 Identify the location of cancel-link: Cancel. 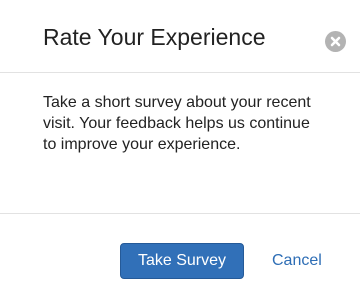
(297, 261).